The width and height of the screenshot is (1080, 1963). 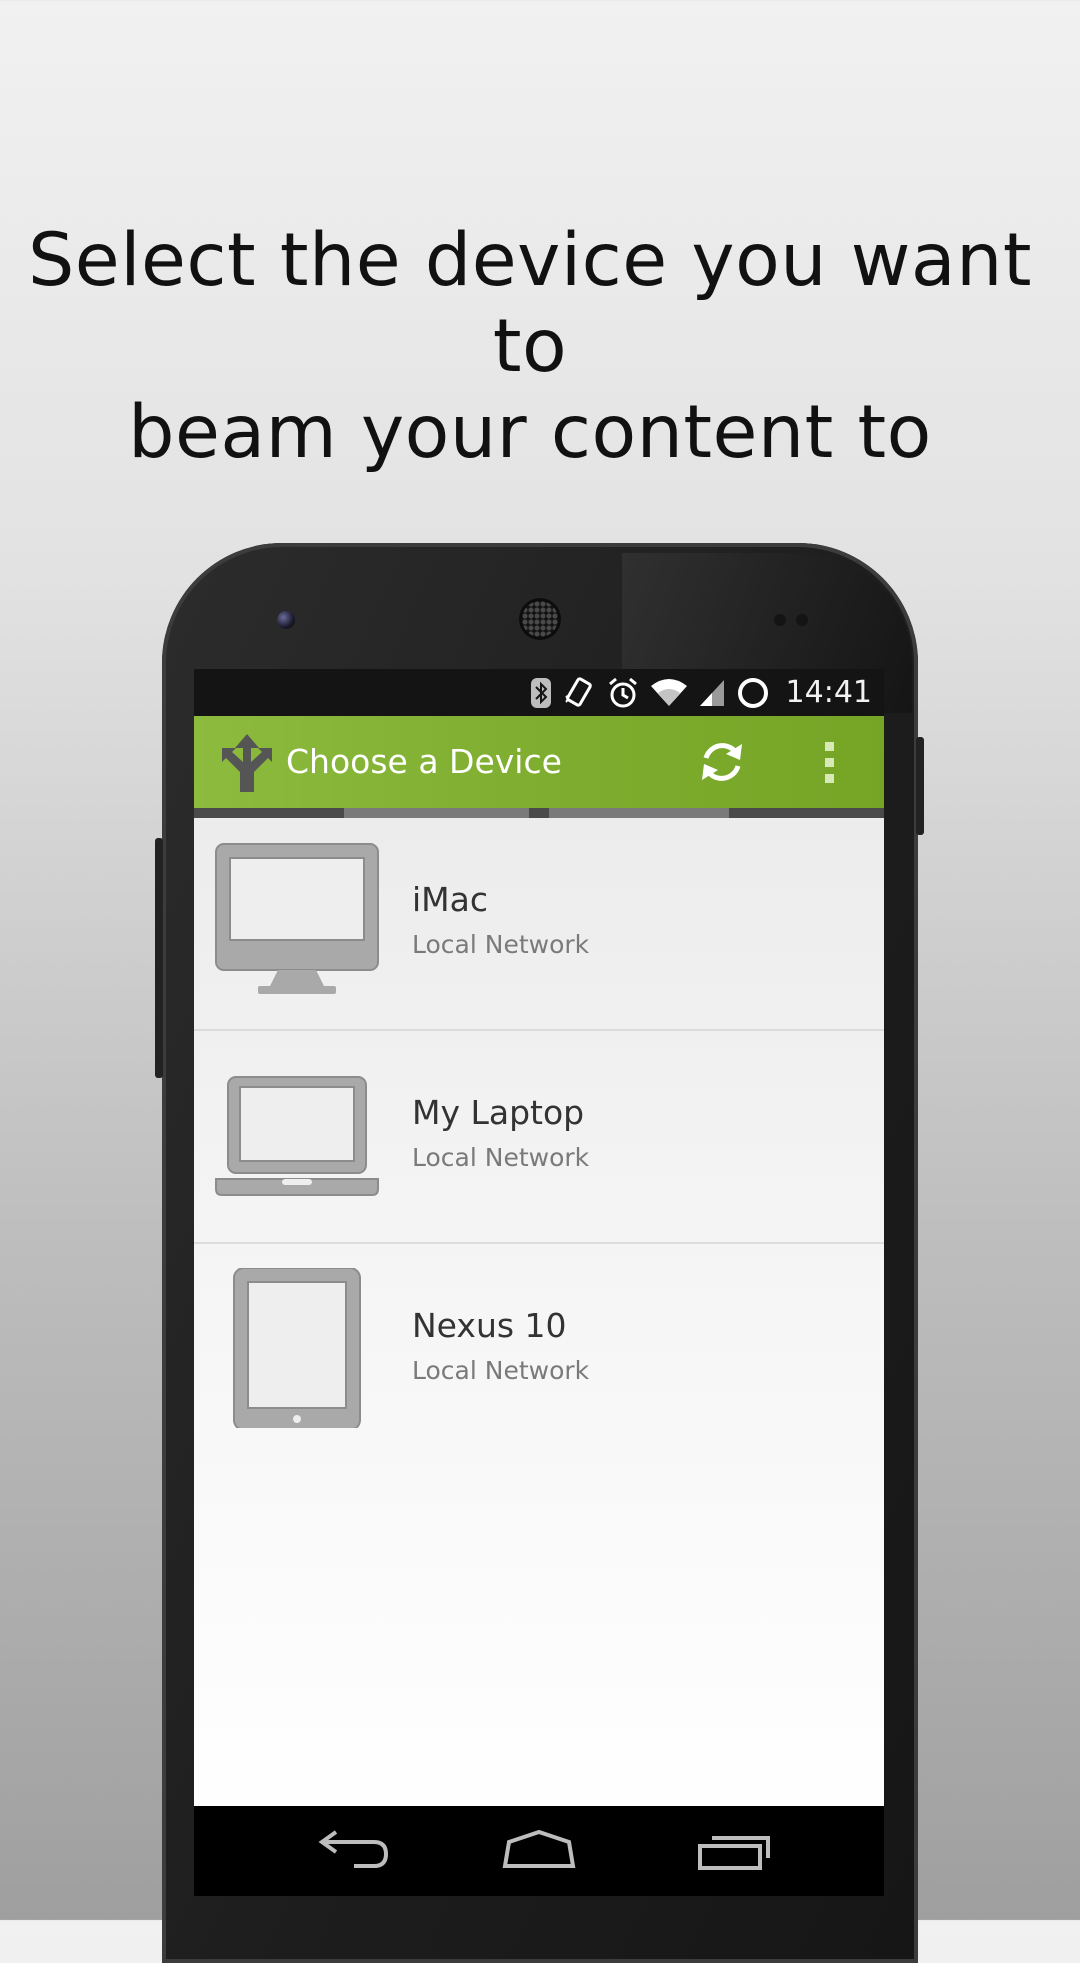 What do you see at coordinates (540, 619) in the screenshot?
I see `earpiece-speaker` at bounding box center [540, 619].